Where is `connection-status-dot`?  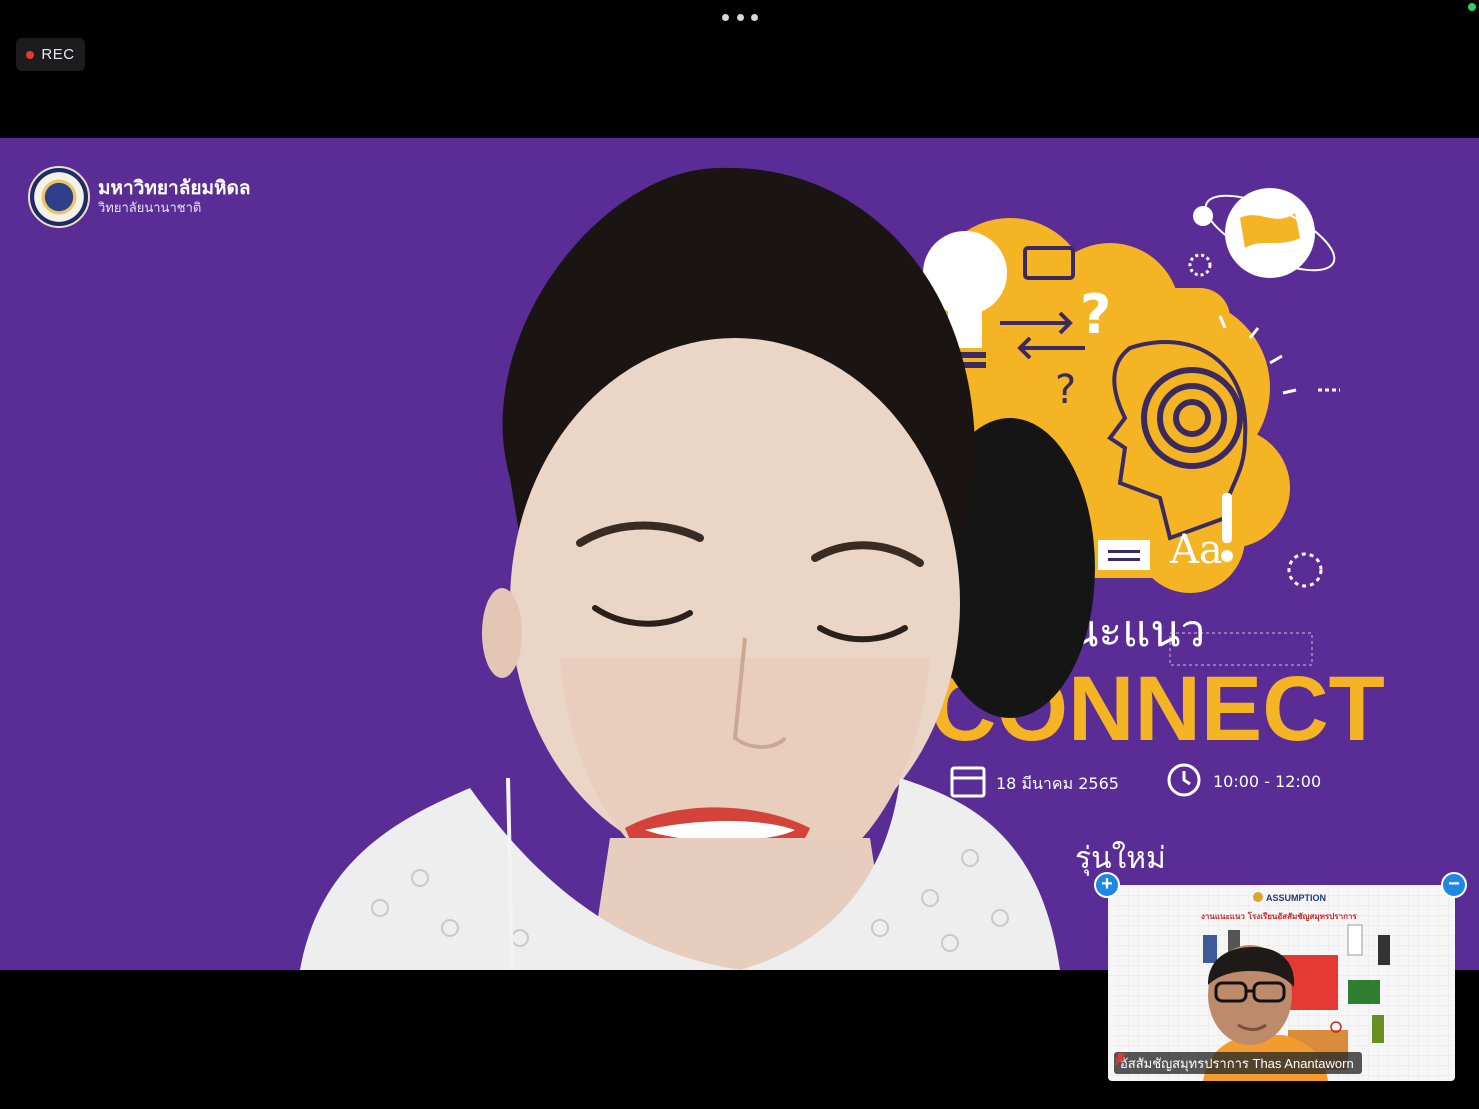
connection-status-dot is located at coordinates (1472, 7).